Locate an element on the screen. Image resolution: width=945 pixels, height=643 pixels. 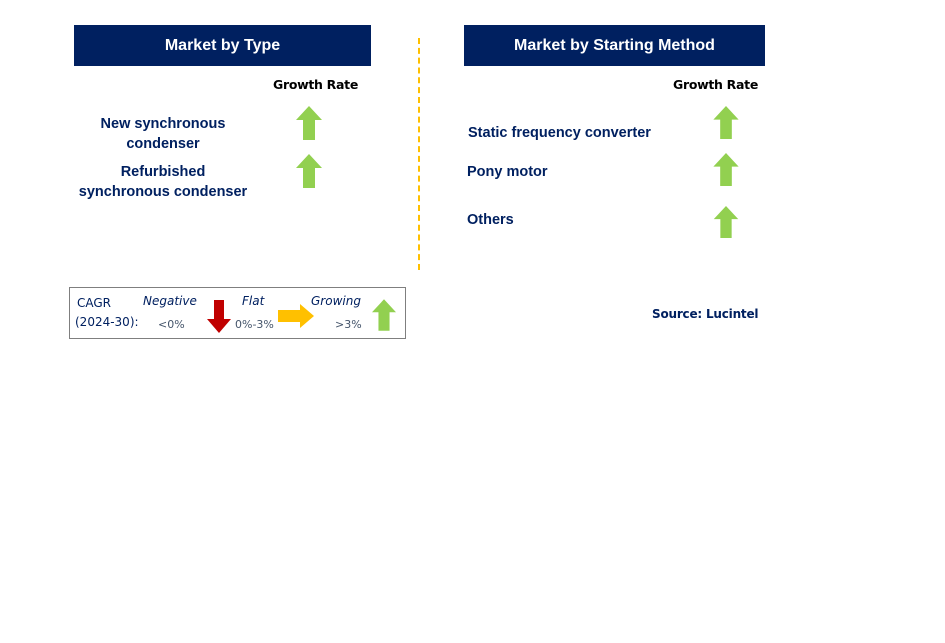
segment-pony-motor: Pony motor is located at coordinates (507, 172).